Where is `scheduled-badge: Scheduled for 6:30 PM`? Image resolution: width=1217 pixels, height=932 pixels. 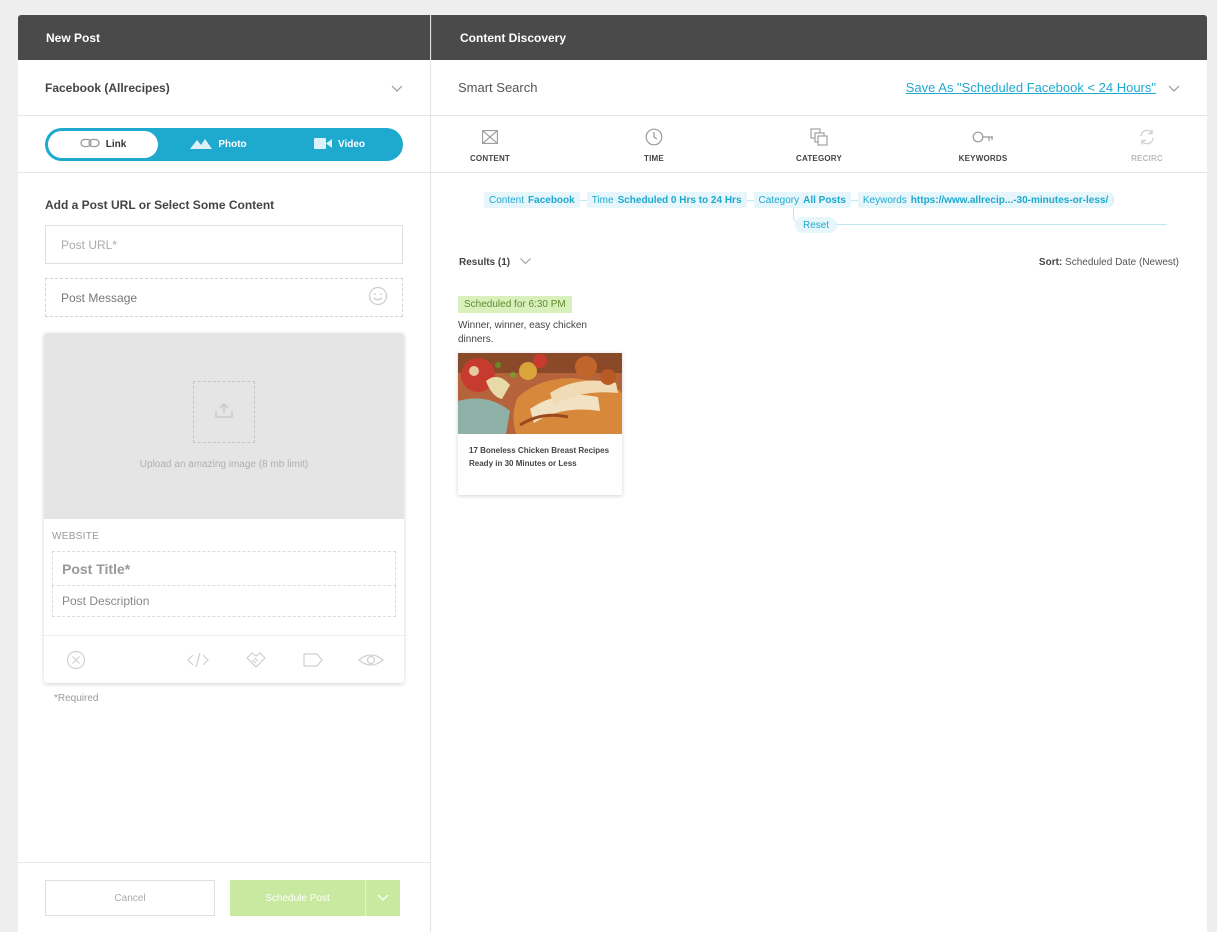 scheduled-badge: Scheduled for 6:30 PM is located at coordinates (515, 304).